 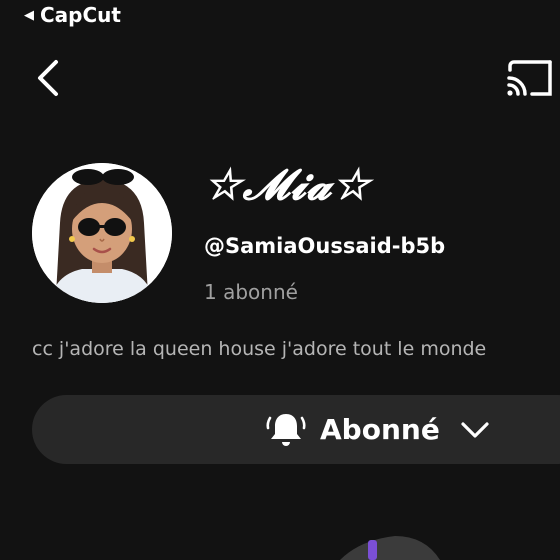 I want to click on back-button, so click(x=48, y=78).